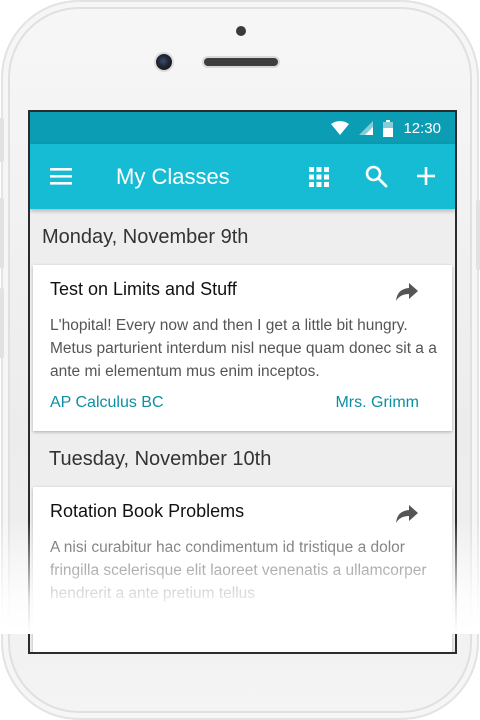 Image resolution: width=480 pixels, height=720 pixels. What do you see at coordinates (319, 179) in the screenshot?
I see `grid-icon` at bounding box center [319, 179].